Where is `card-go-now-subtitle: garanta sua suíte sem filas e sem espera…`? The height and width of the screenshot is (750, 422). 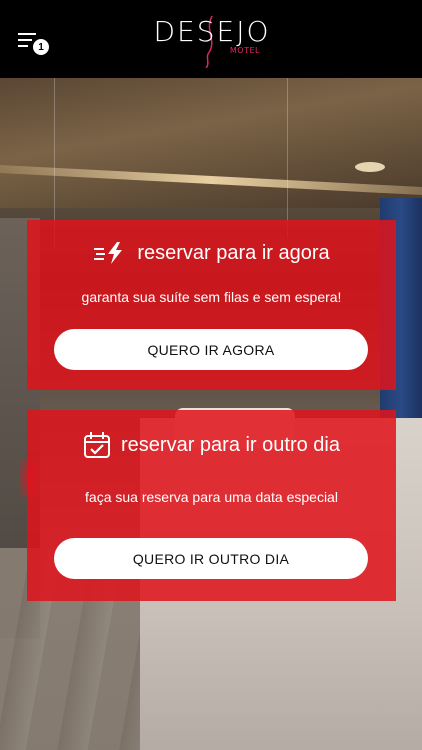 card-go-now-subtitle: garanta sua suíte sem filas e sem espera… is located at coordinates (211, 297).